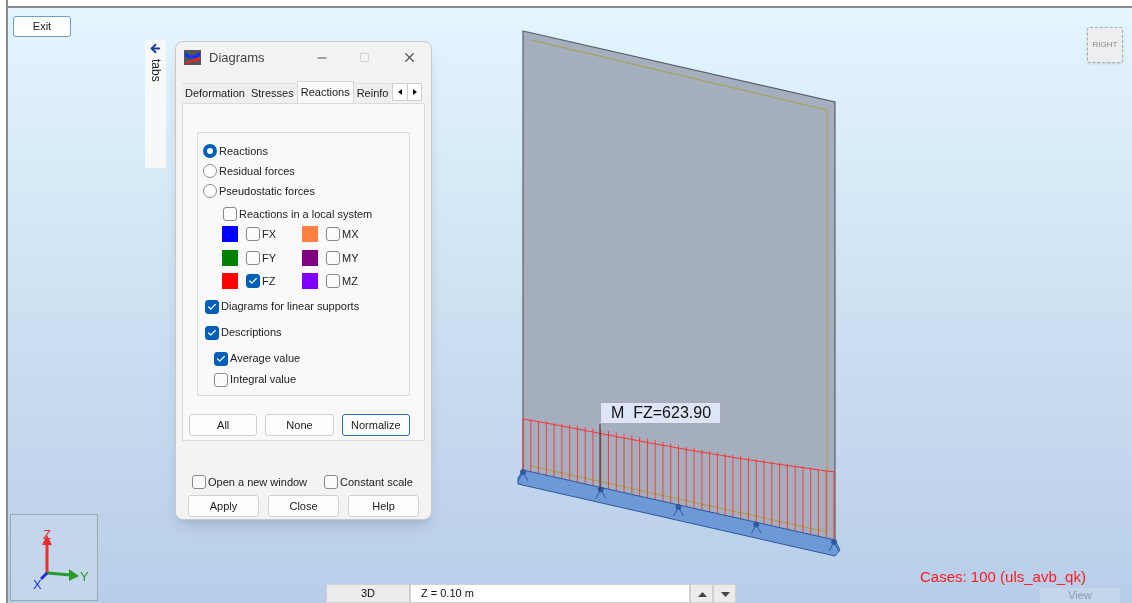 Image resolution: width=1132 pixels, height=603 pixels. Describe the element at coordinates (364, 57) in the screenshot. I see `maximize-icon` at that location.